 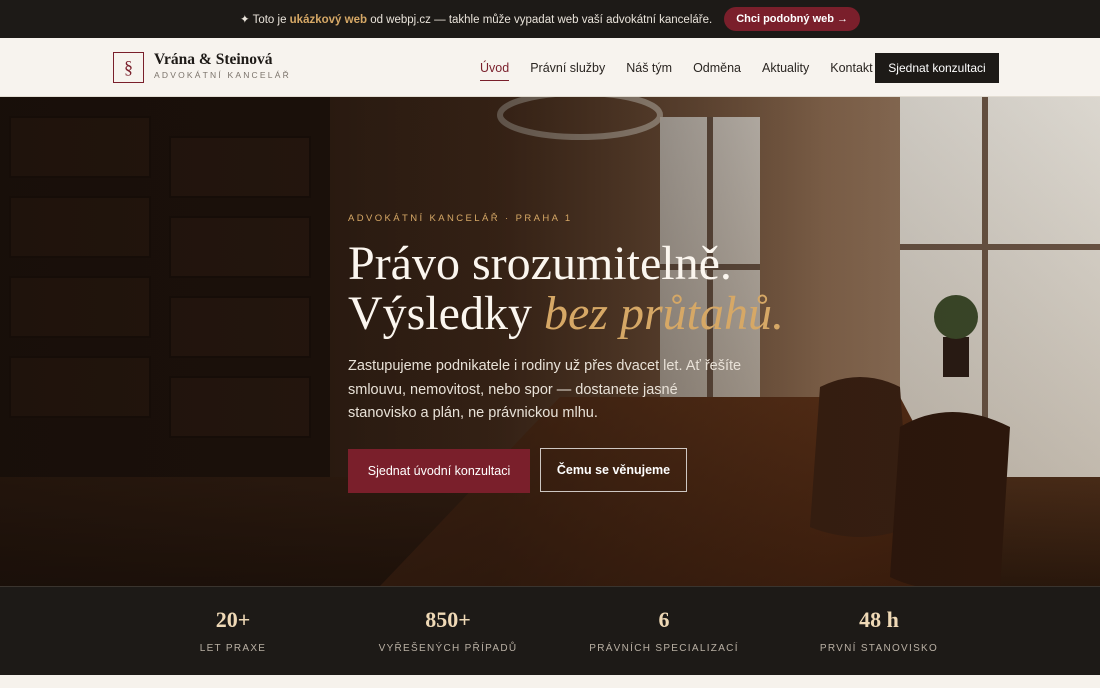 What do you see at coordinates (328, 20) in the screenshot?
I see `announcement-highlight: ukázkový web` at bounding box center [328, 20].